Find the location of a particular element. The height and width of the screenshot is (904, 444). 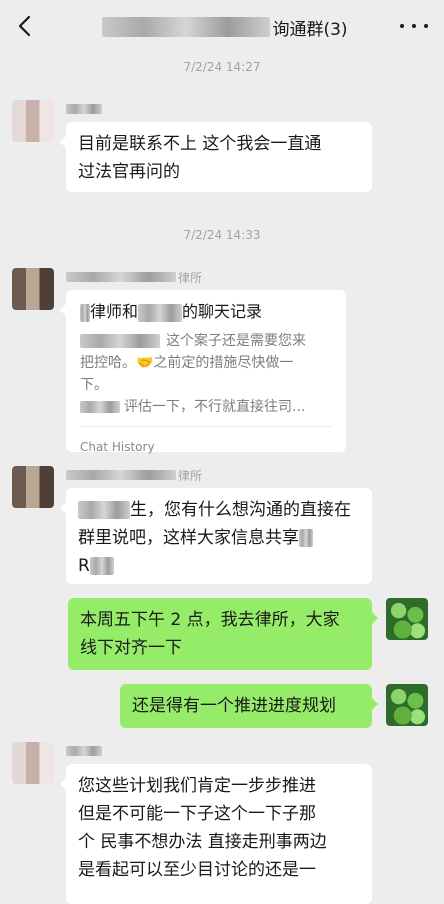

message-bubble: 目前是联系不上 这个我会一直通 过法官再问的 is located at coordinates (216, 157).